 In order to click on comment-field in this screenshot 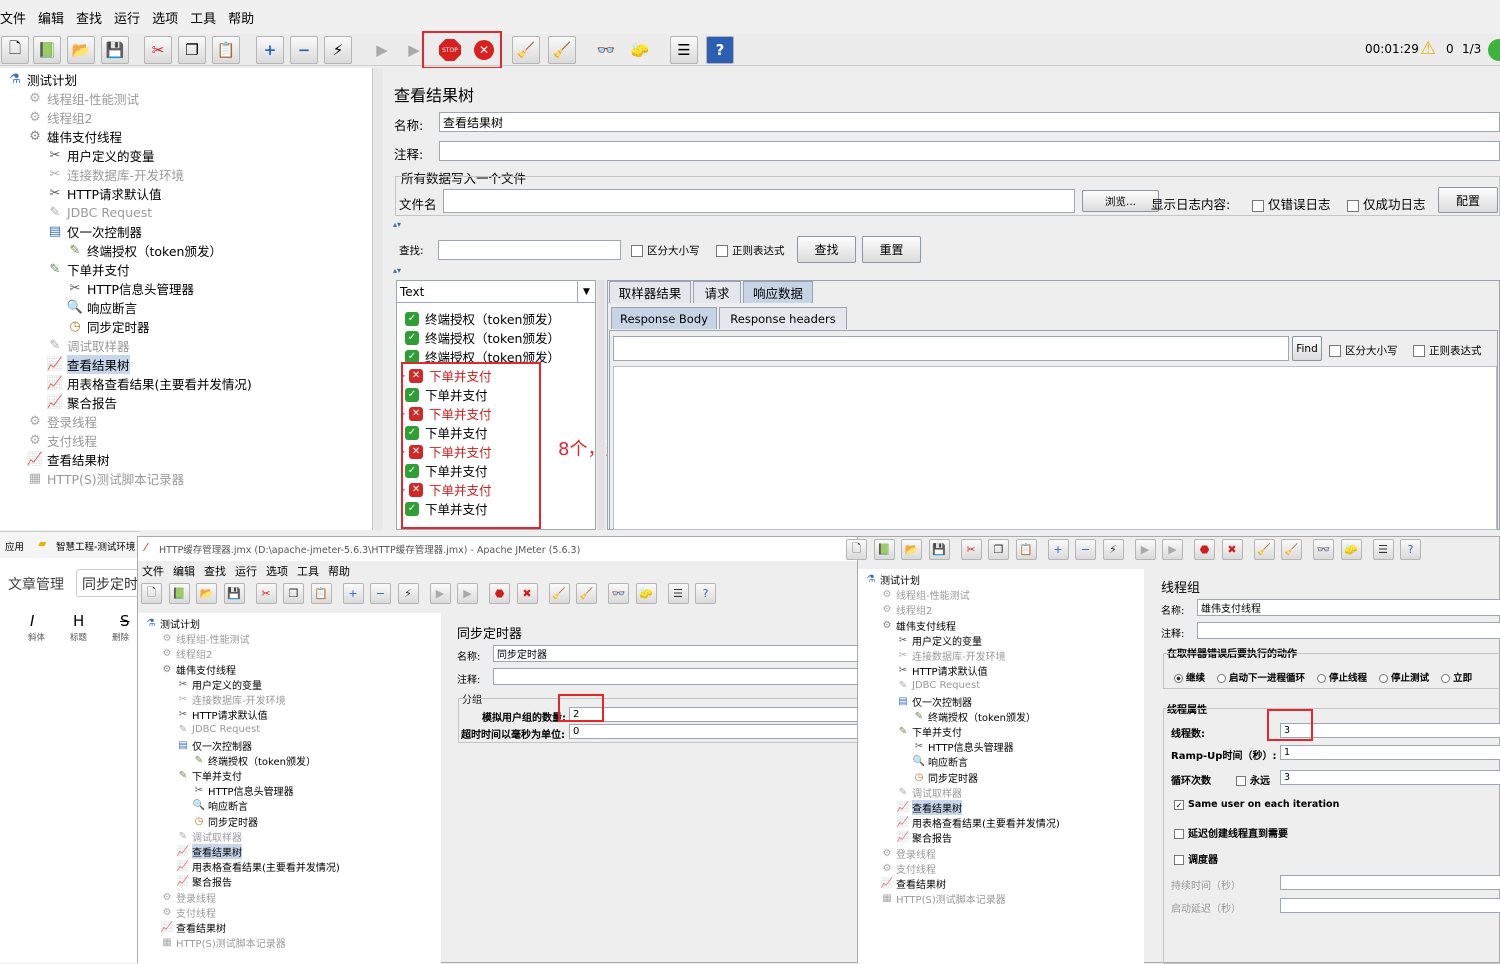, I will do `click(969, 151)`.